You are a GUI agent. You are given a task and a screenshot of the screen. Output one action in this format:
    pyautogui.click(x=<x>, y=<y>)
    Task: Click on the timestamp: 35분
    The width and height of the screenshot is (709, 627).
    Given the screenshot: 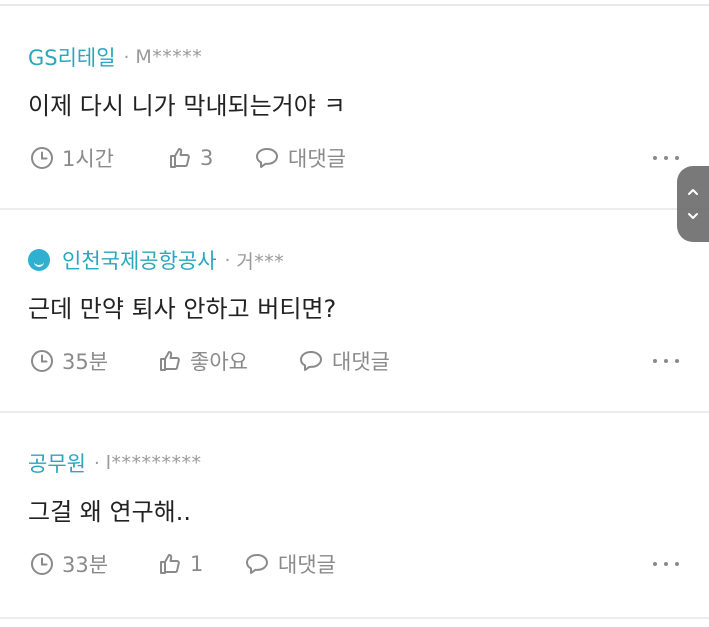 What is the action you would take?
    pyautogui.click(x=69, y=361)
    